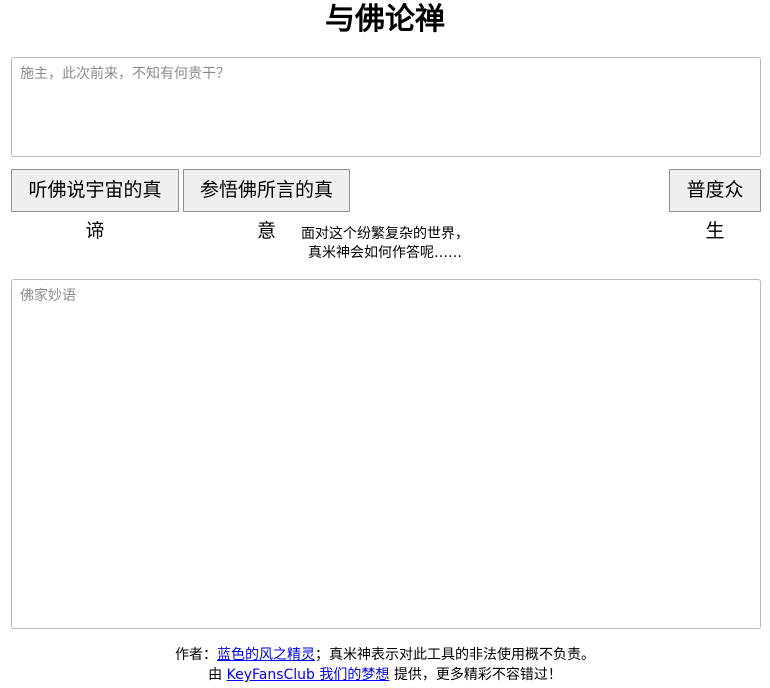 The height and width of the screenshot is (688, 770). I want to click on share-button: 普度众生, so click(715, 205).